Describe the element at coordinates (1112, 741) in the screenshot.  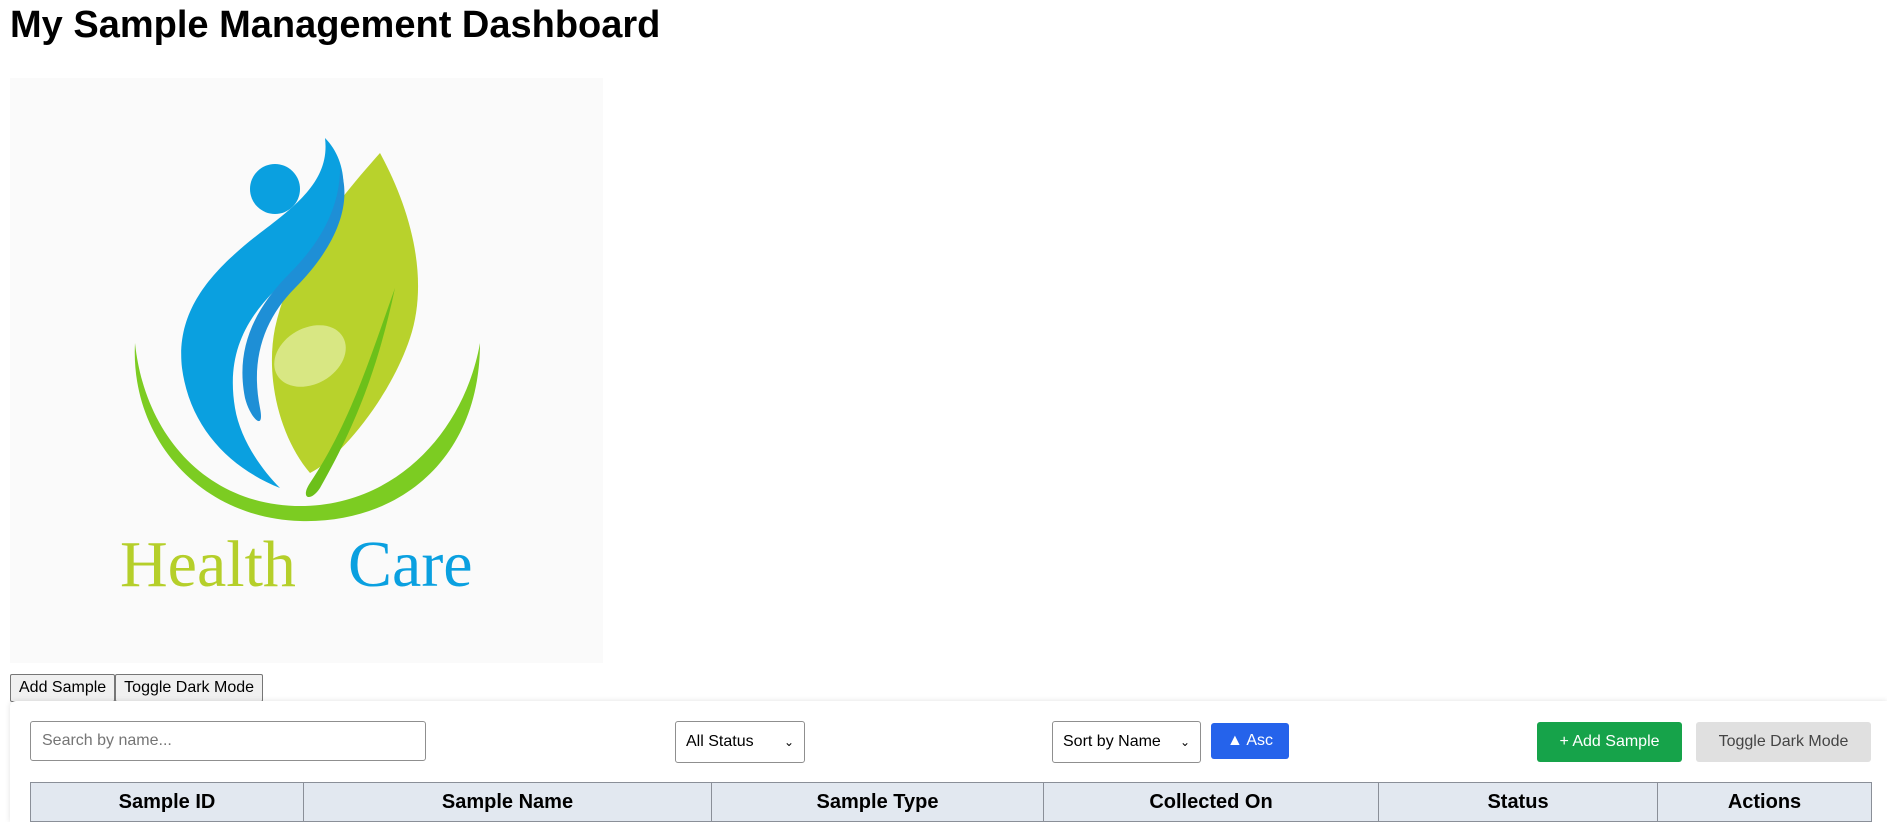
I see `sort-select-value: Sort by Name` at that location.